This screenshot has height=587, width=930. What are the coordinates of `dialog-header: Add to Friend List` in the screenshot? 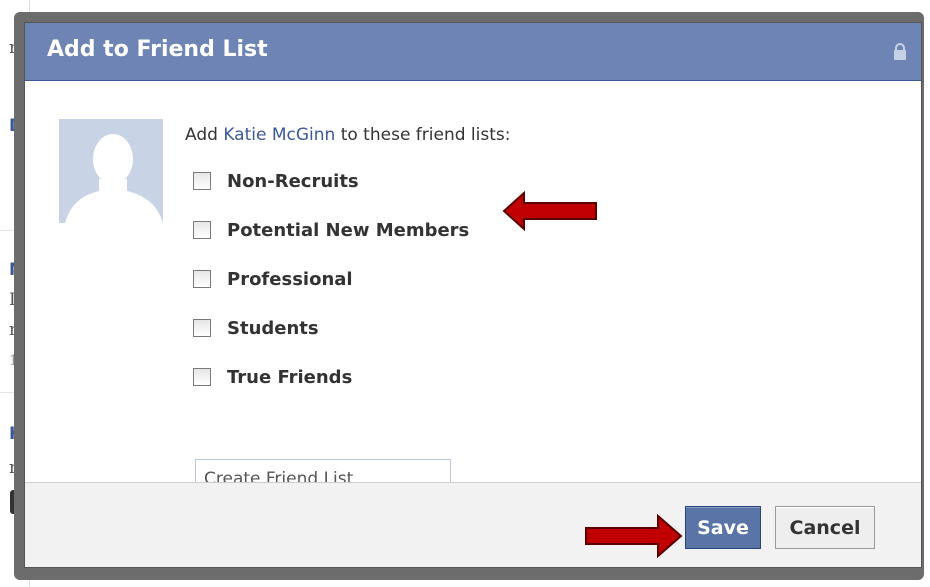 It's located at (473, 52).